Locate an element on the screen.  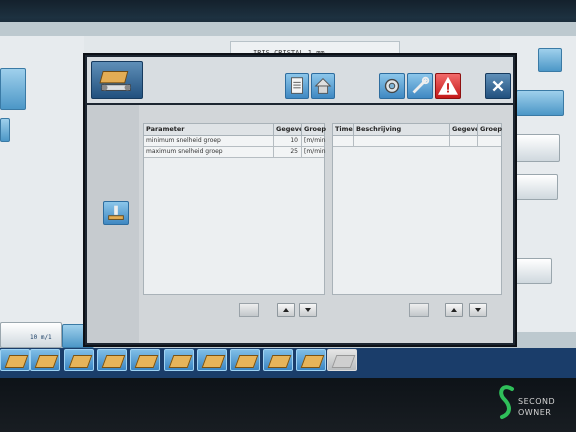
left-scroll-down-button is located at coordinates (308, 310).